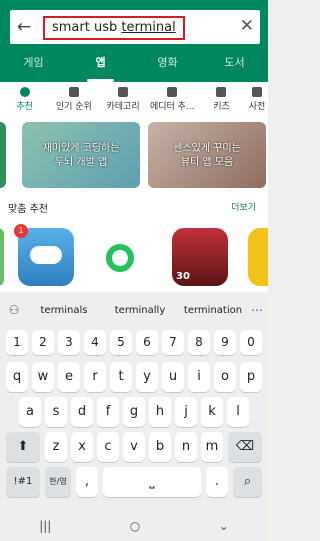 The height and width of the screenshot is (541, 320). Describe the element at coordinates (45, 526) in the screenshot. I see `recent-apps-icon: |||` at that location.